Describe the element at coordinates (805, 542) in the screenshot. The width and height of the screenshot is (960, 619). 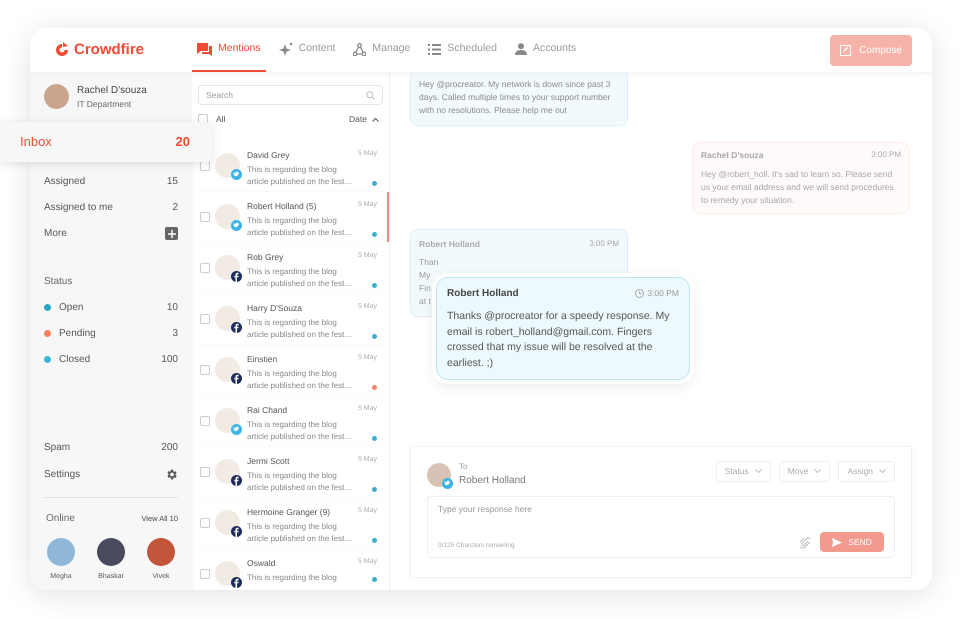
I see `paperclip-icon` at that location.